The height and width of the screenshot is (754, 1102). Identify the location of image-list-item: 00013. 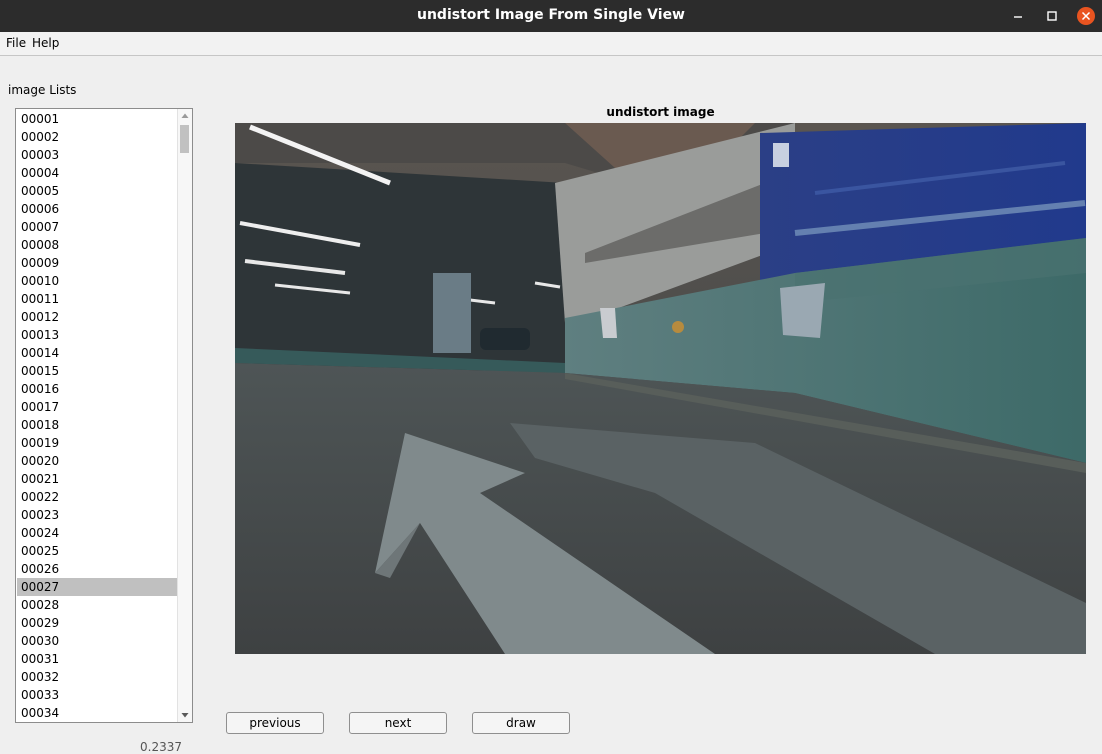
(97, 335).